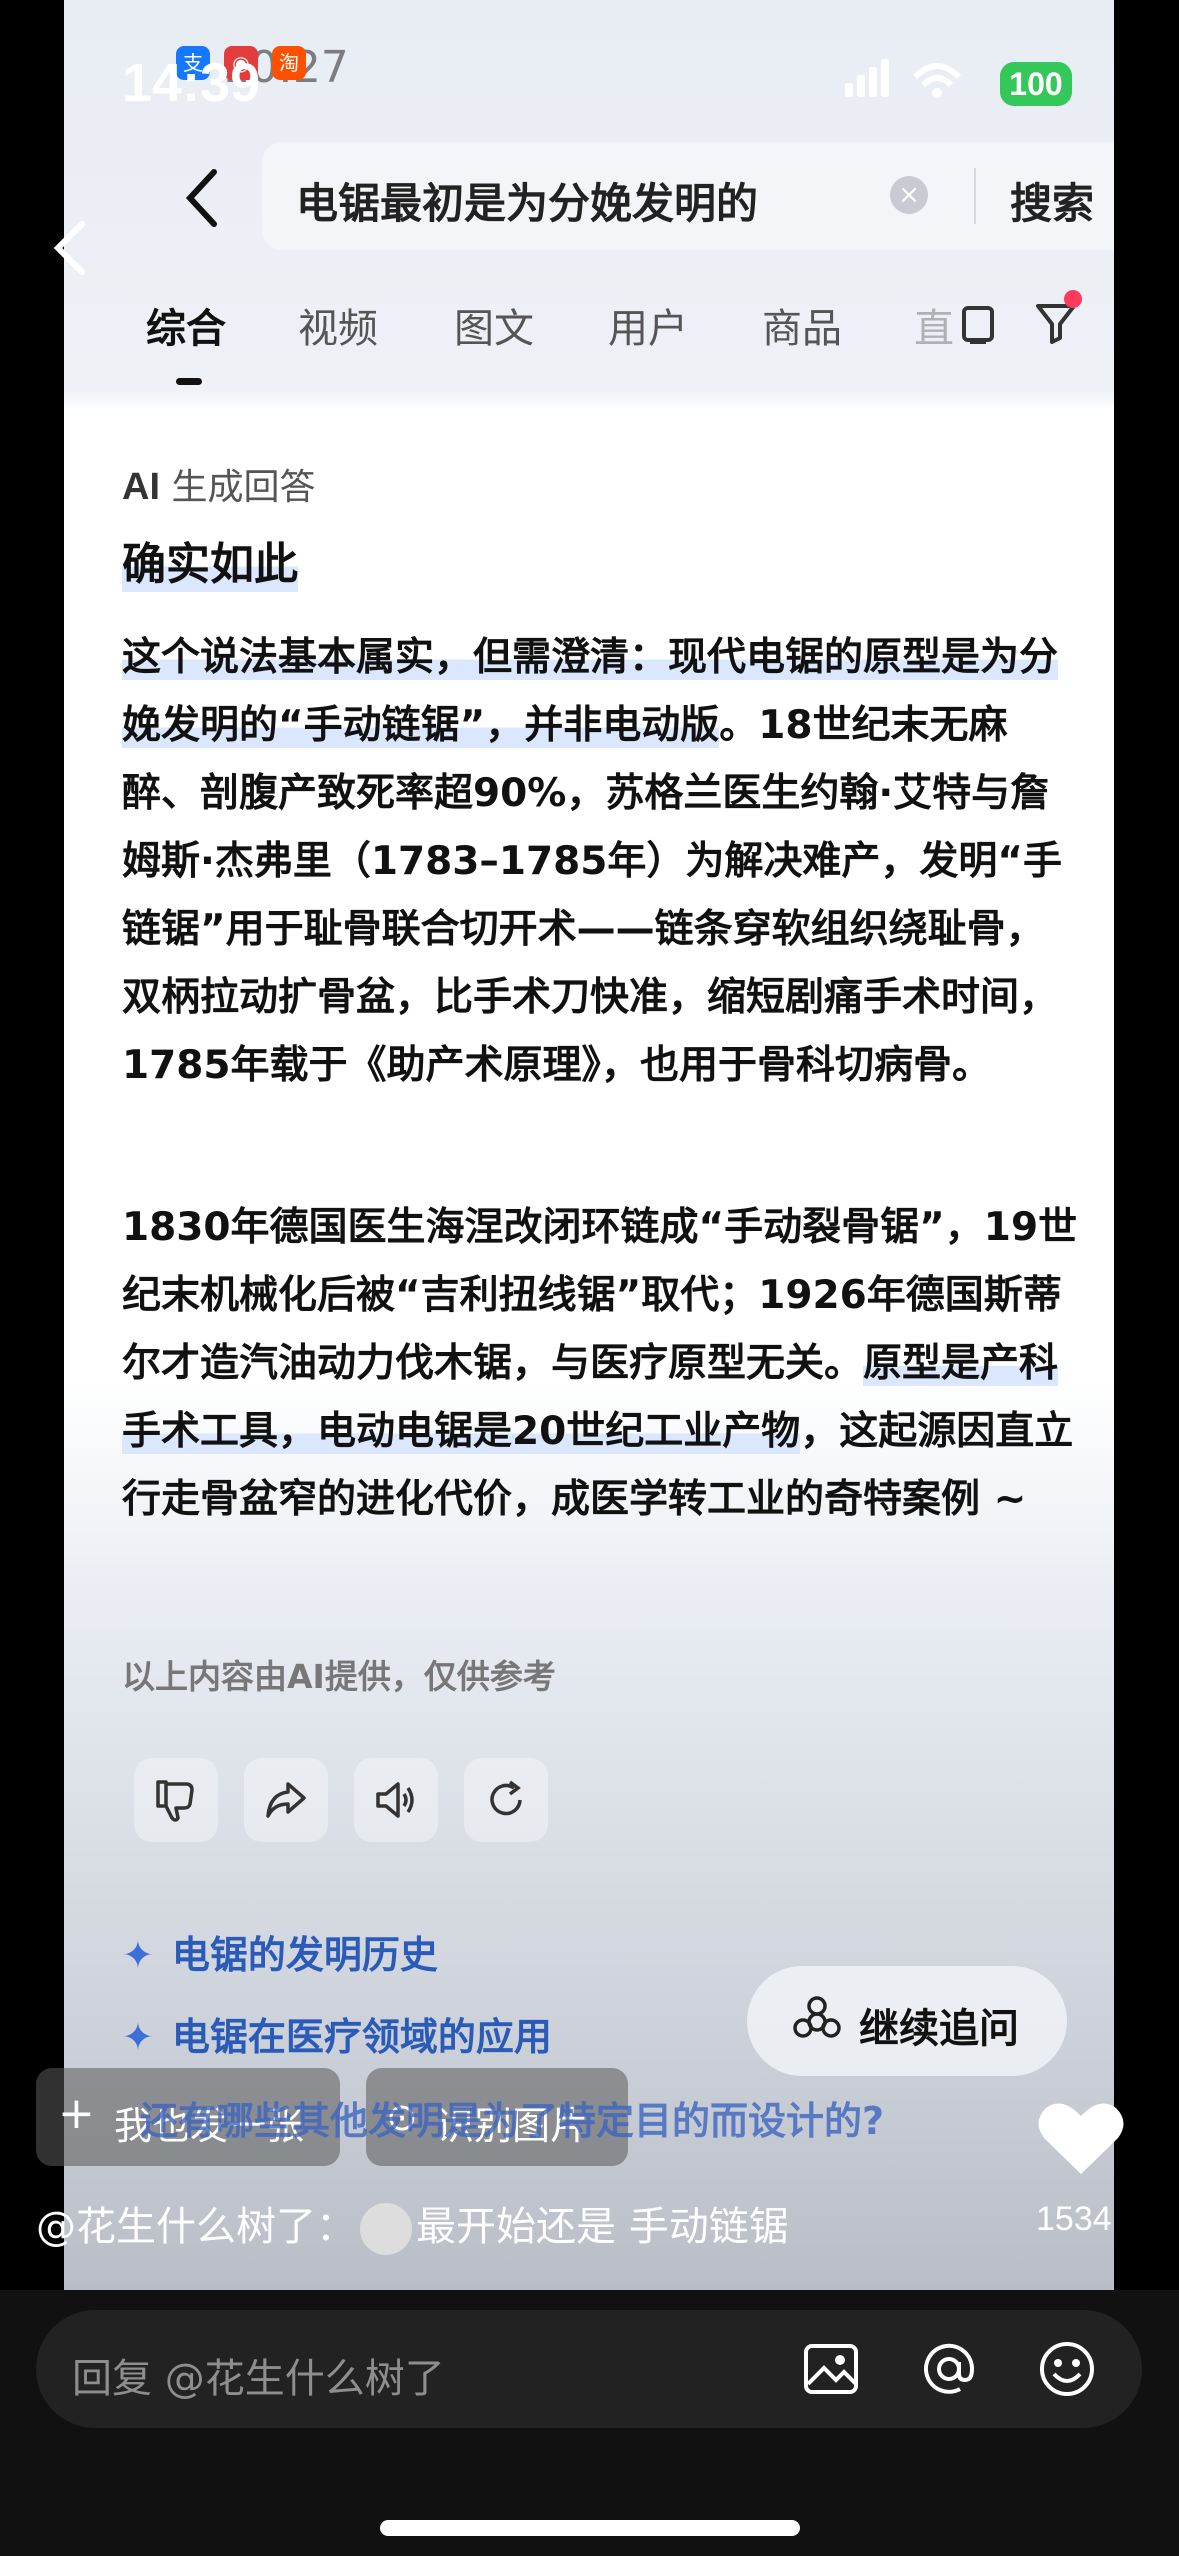  I want to click on dislike-icon, so click(175, 1801).